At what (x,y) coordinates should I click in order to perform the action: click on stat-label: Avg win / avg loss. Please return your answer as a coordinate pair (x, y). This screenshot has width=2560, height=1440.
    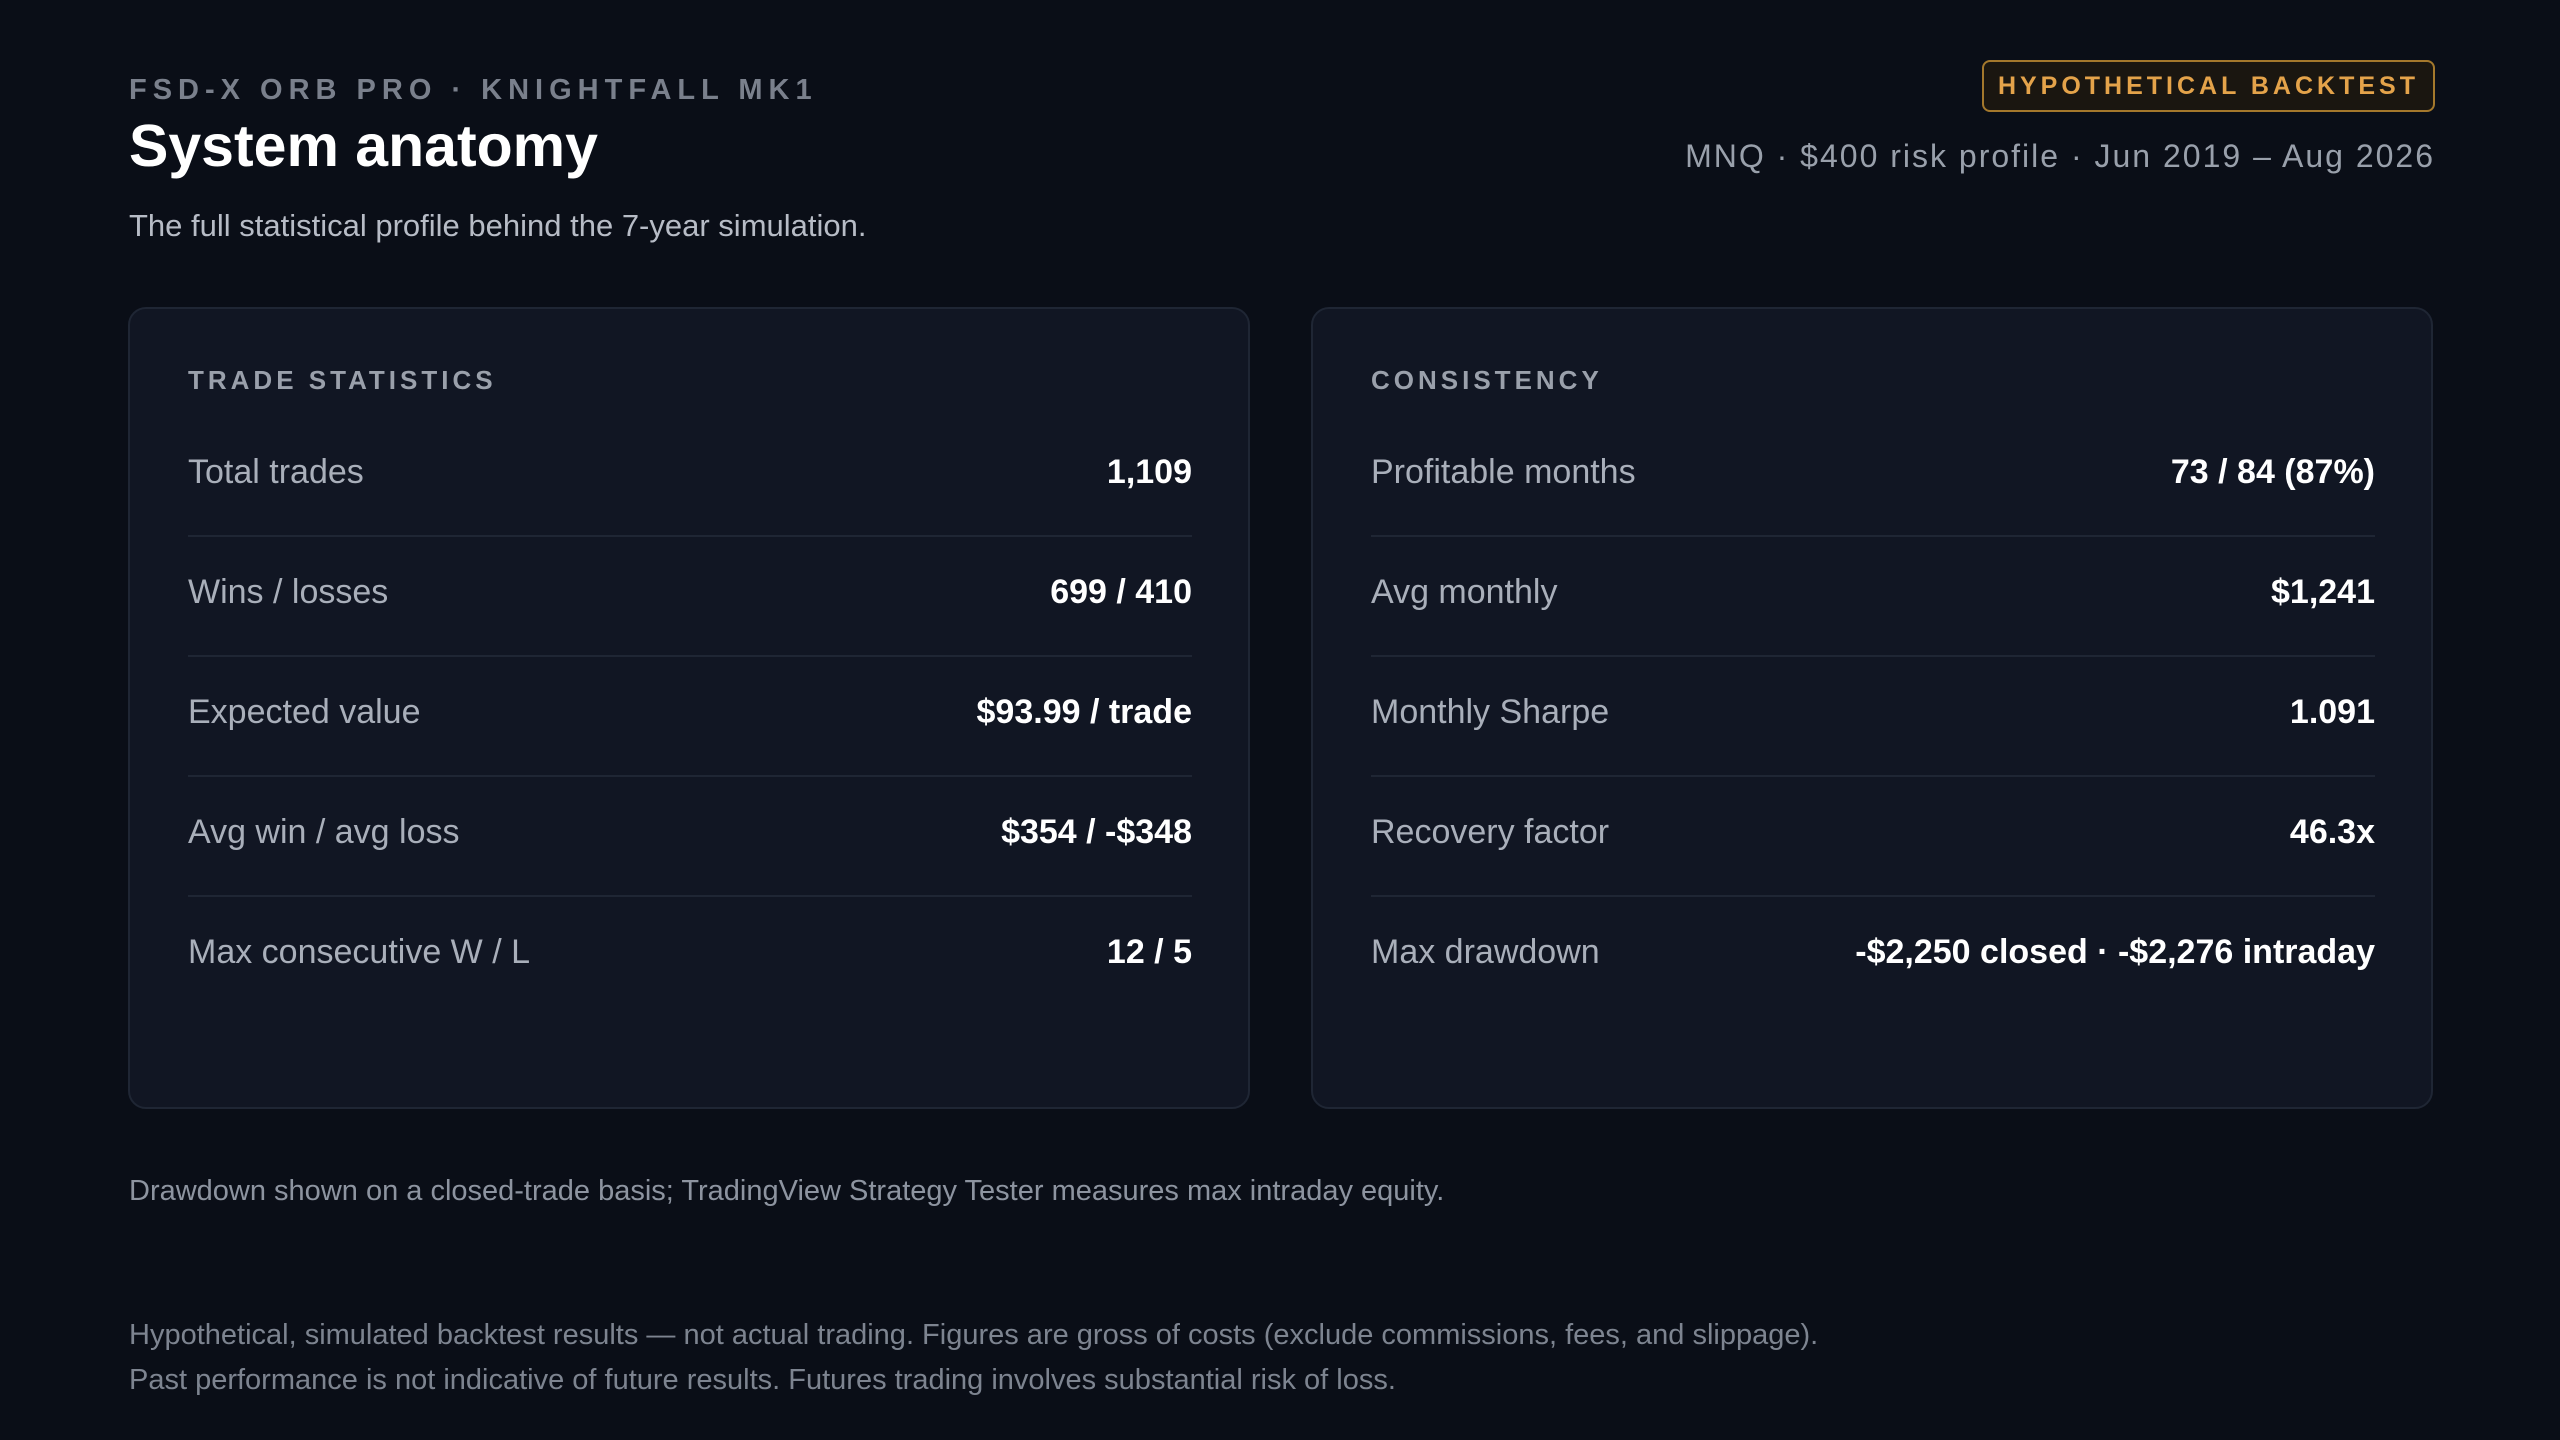
    Looking at the image, I should click on (324, 832).